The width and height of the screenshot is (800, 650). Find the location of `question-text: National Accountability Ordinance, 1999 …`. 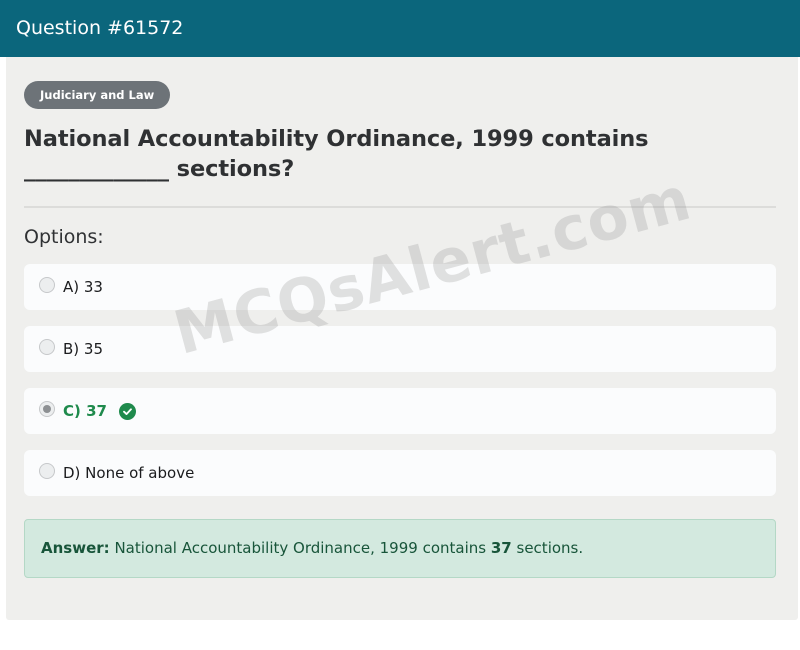

question-text: National Accountability Ordinance, 1999 … is located at coordinates (336, 154).